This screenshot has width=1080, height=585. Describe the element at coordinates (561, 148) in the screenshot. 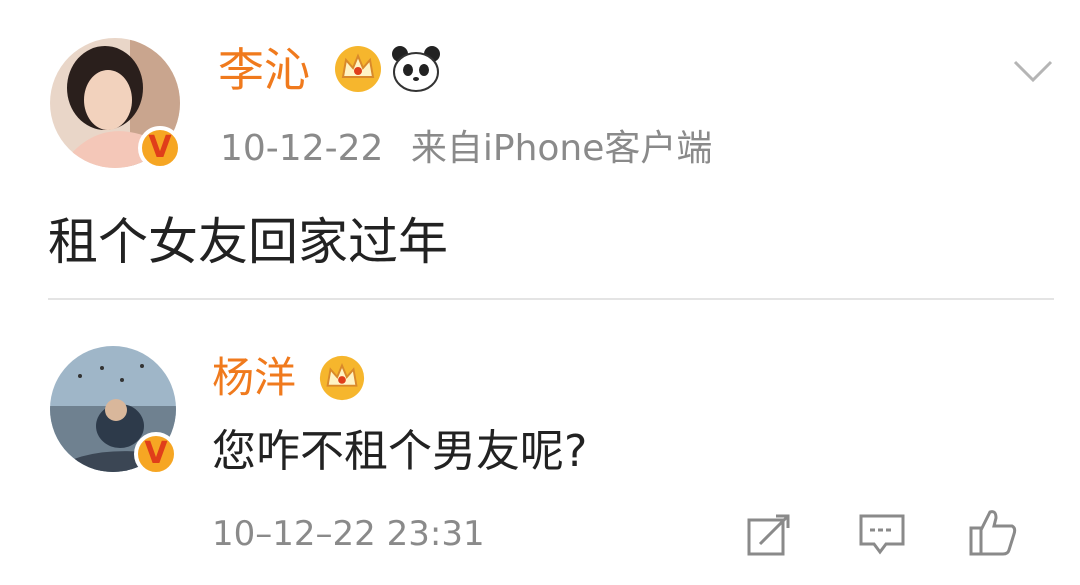

I see `post-source: 来自iPhone客户端` at that location.